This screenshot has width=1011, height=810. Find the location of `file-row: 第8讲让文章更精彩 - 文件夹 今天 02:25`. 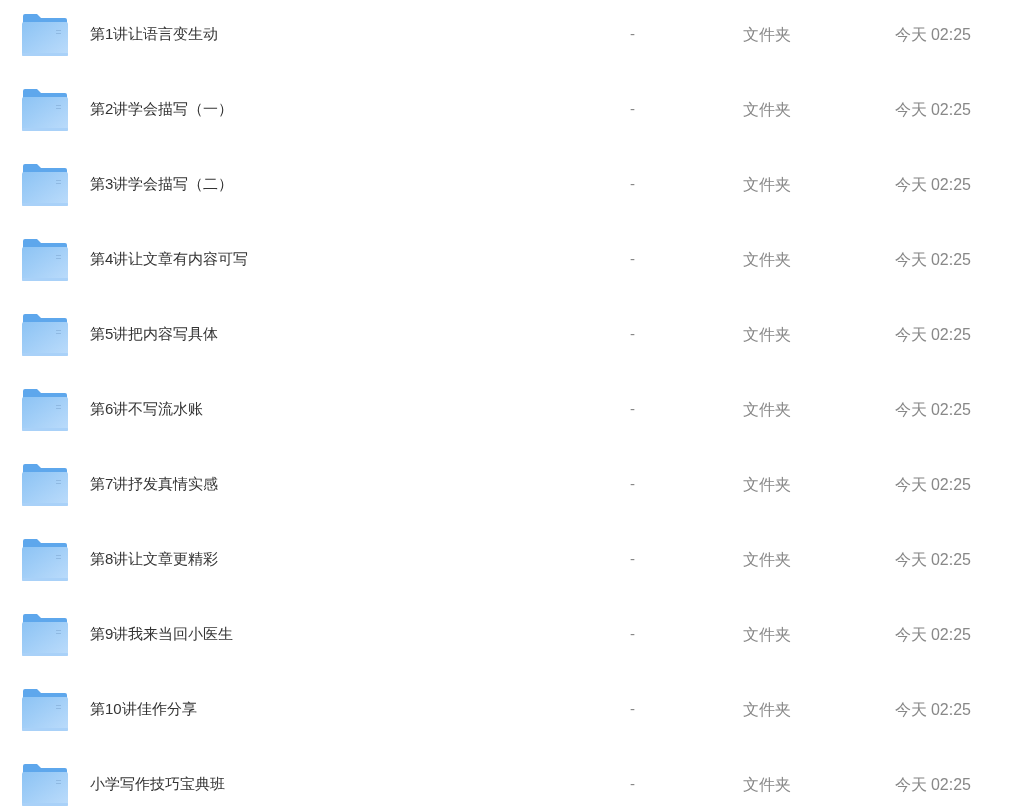

file-row: 第8讲让文章更精彩 - 文件夹 今天 02:25 is located at coordinates (505, 559).